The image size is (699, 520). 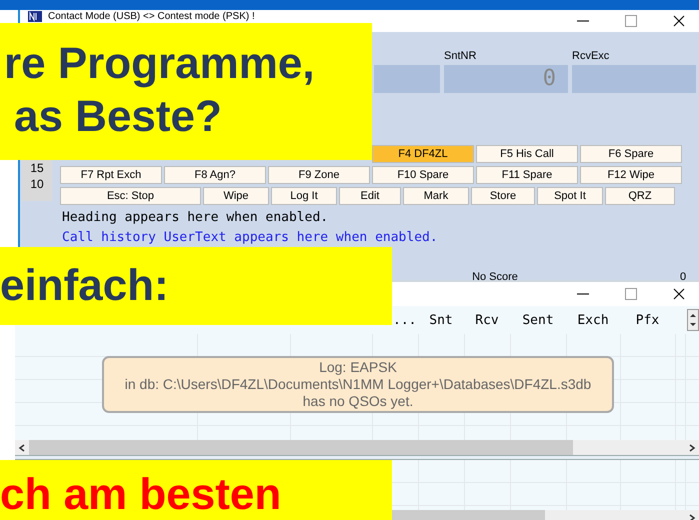 I want to click on log-message: Log: EAPSK in db: C:\Users\DF4ZL\Documents\N1MM Logger+\Databases\DF4ZL.s3db has no QSOs yet., so click(x=358, y=384).